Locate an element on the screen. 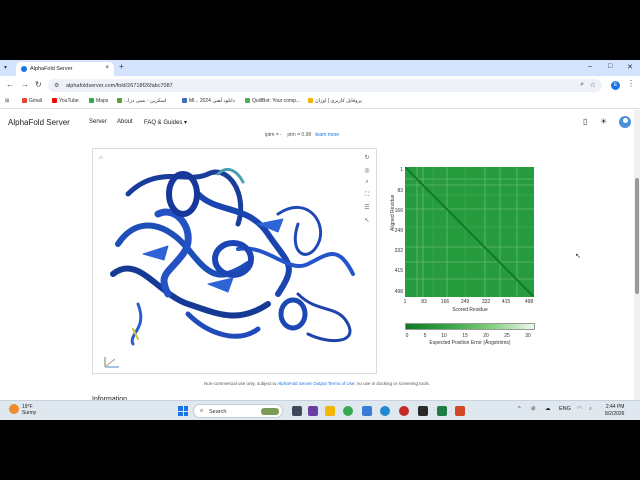 The width and height of the screenshot is (640, 480). chrome-icon is located at coordinates (348, 411).